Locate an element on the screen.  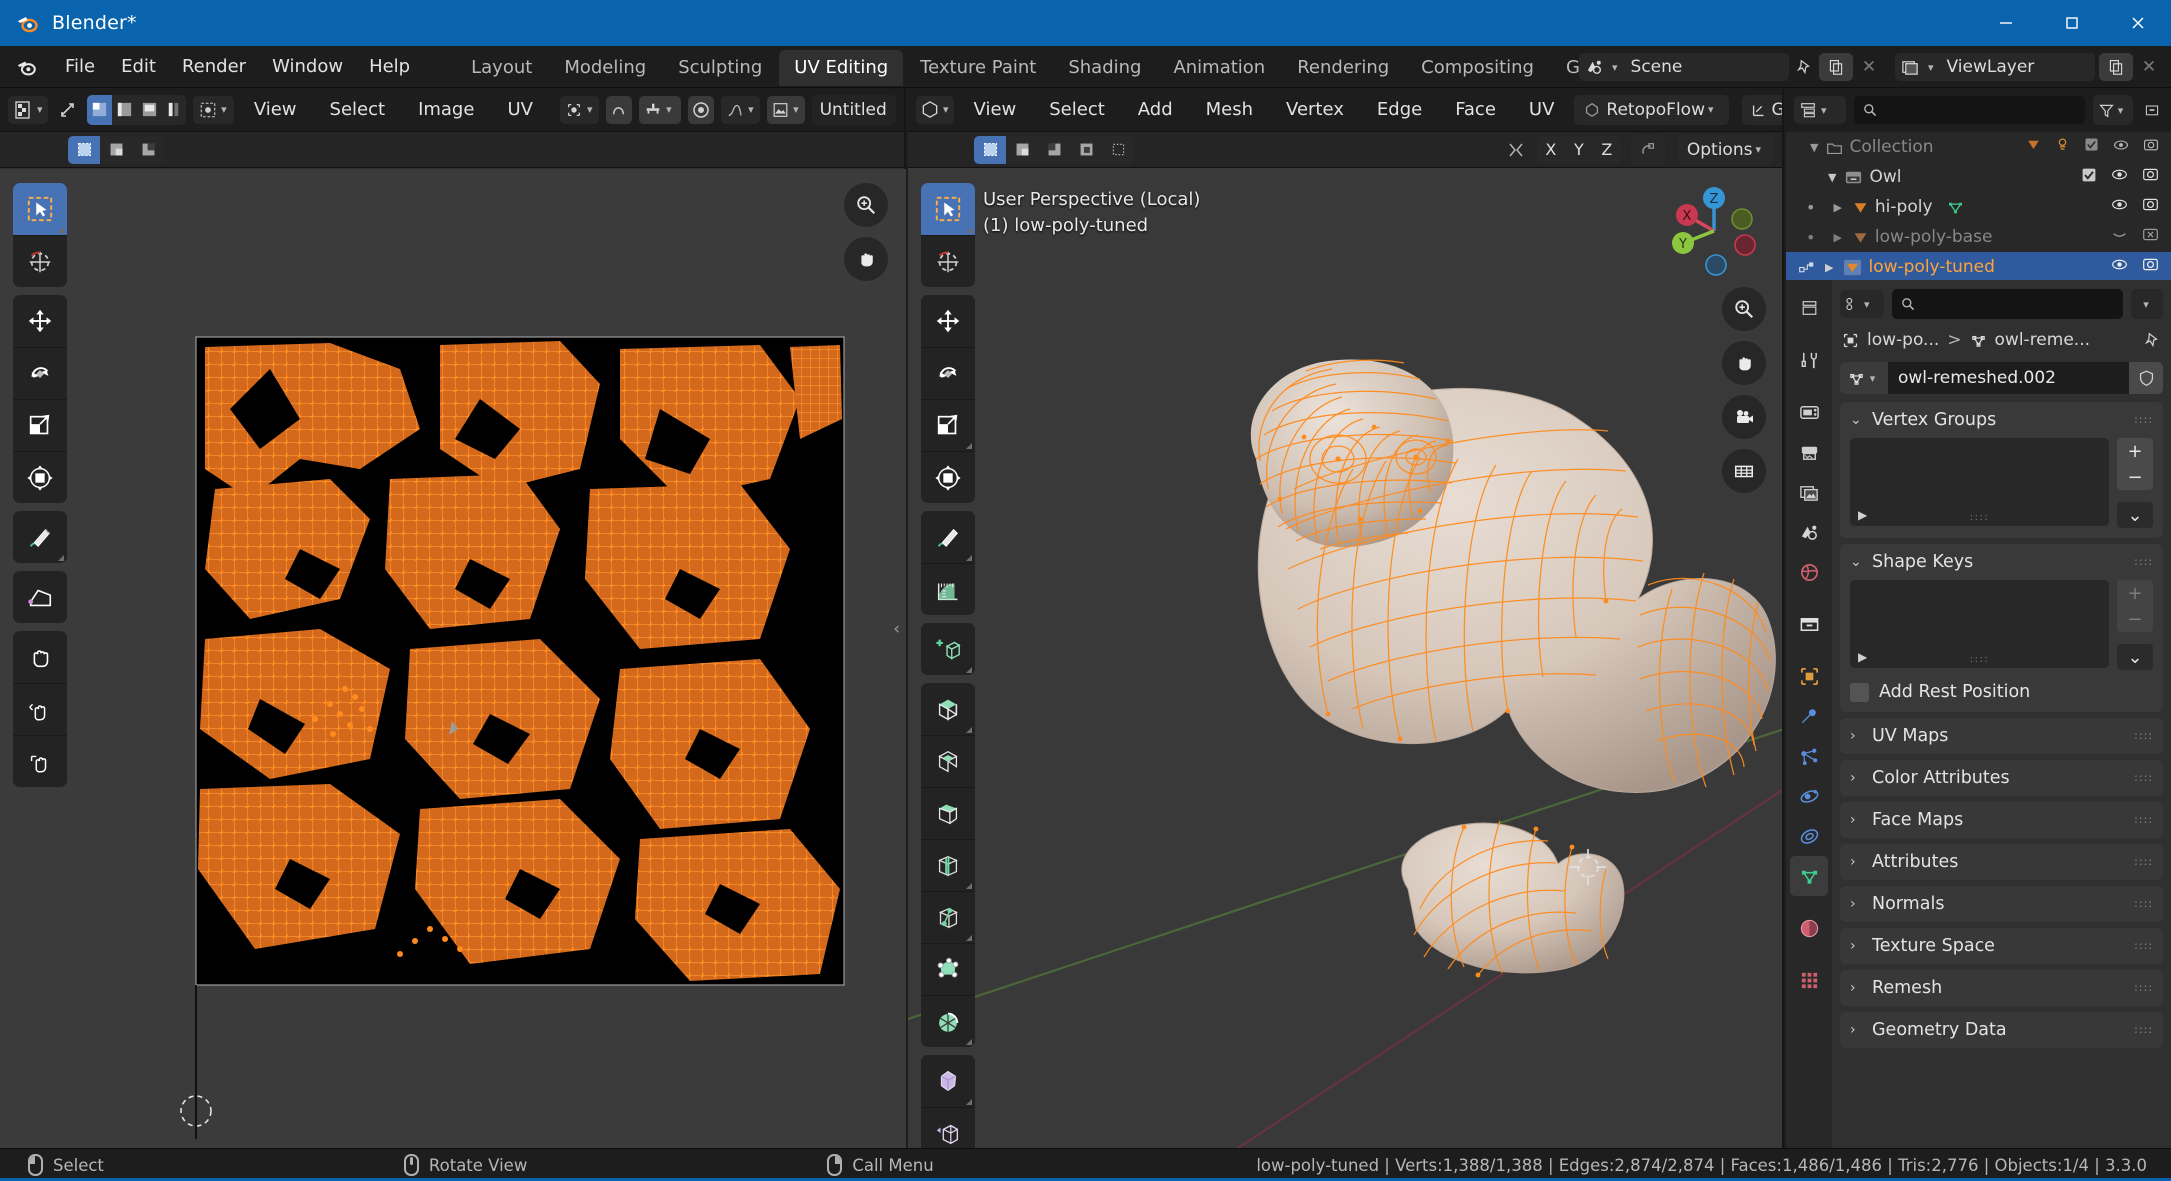
tool-annotate is located at coordinates (40, 537).